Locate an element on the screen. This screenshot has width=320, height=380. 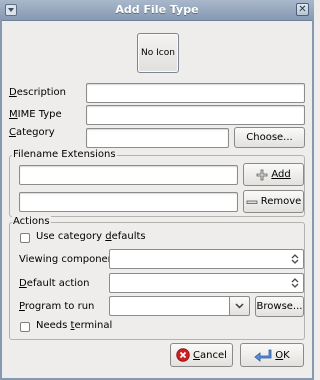
add-icon is located at coordinates (262, 174).